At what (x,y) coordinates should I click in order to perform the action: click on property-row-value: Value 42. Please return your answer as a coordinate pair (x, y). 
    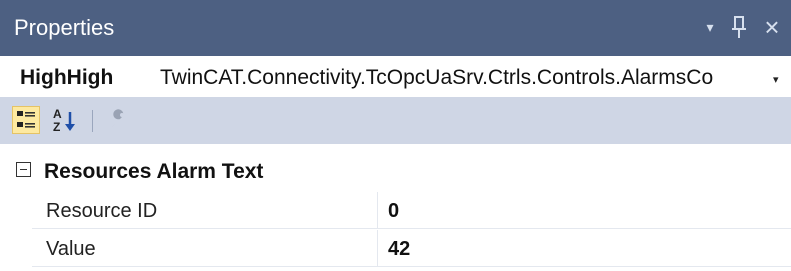
    Looking at the image, I should click on (395, 249).